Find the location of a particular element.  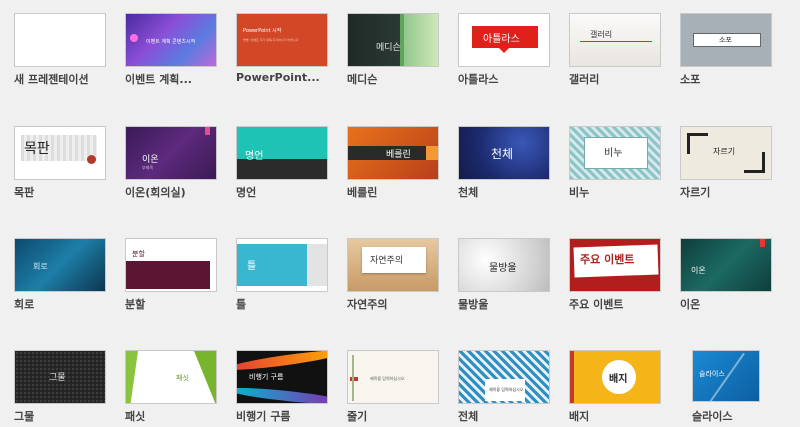

theme-label: 배지 is located at coordinates (579, 416).